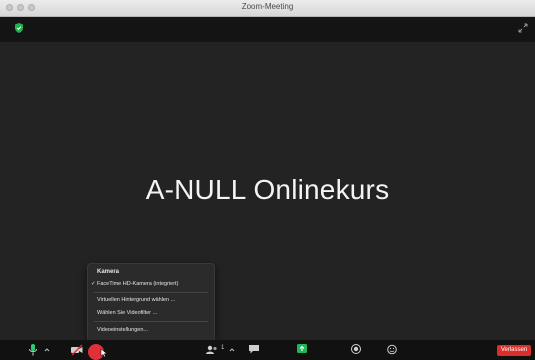 The image size is (535, 360). I want to click on record-button-icon, so click(356, 349).